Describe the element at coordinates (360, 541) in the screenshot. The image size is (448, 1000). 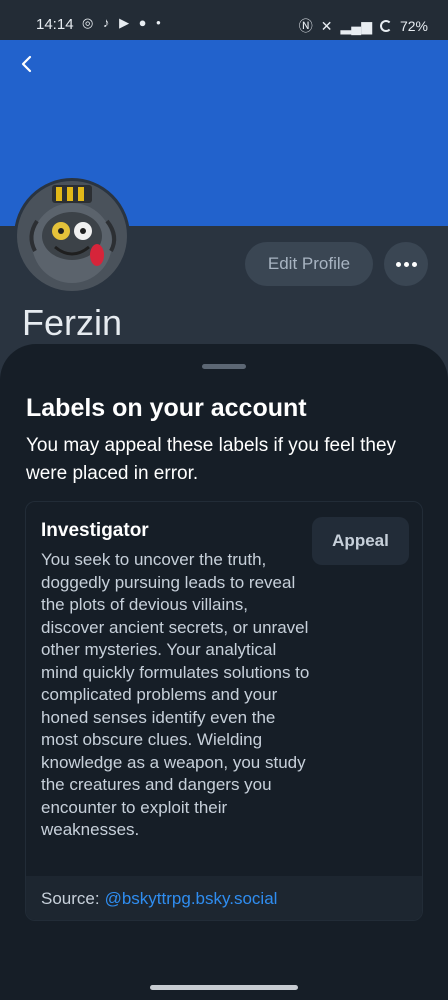
I see `appeal-button: Appeal` at that location.